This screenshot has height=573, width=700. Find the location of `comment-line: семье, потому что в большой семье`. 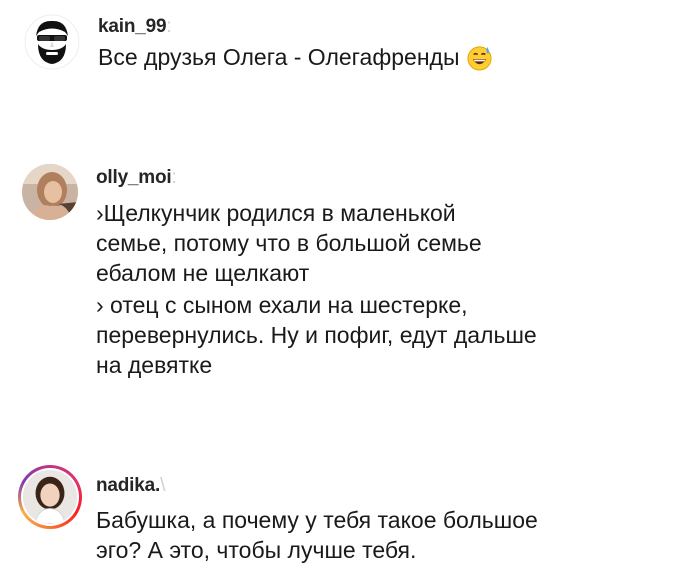

comment-line: семье, потому что в большой семье is located at coordinates (289, 243).